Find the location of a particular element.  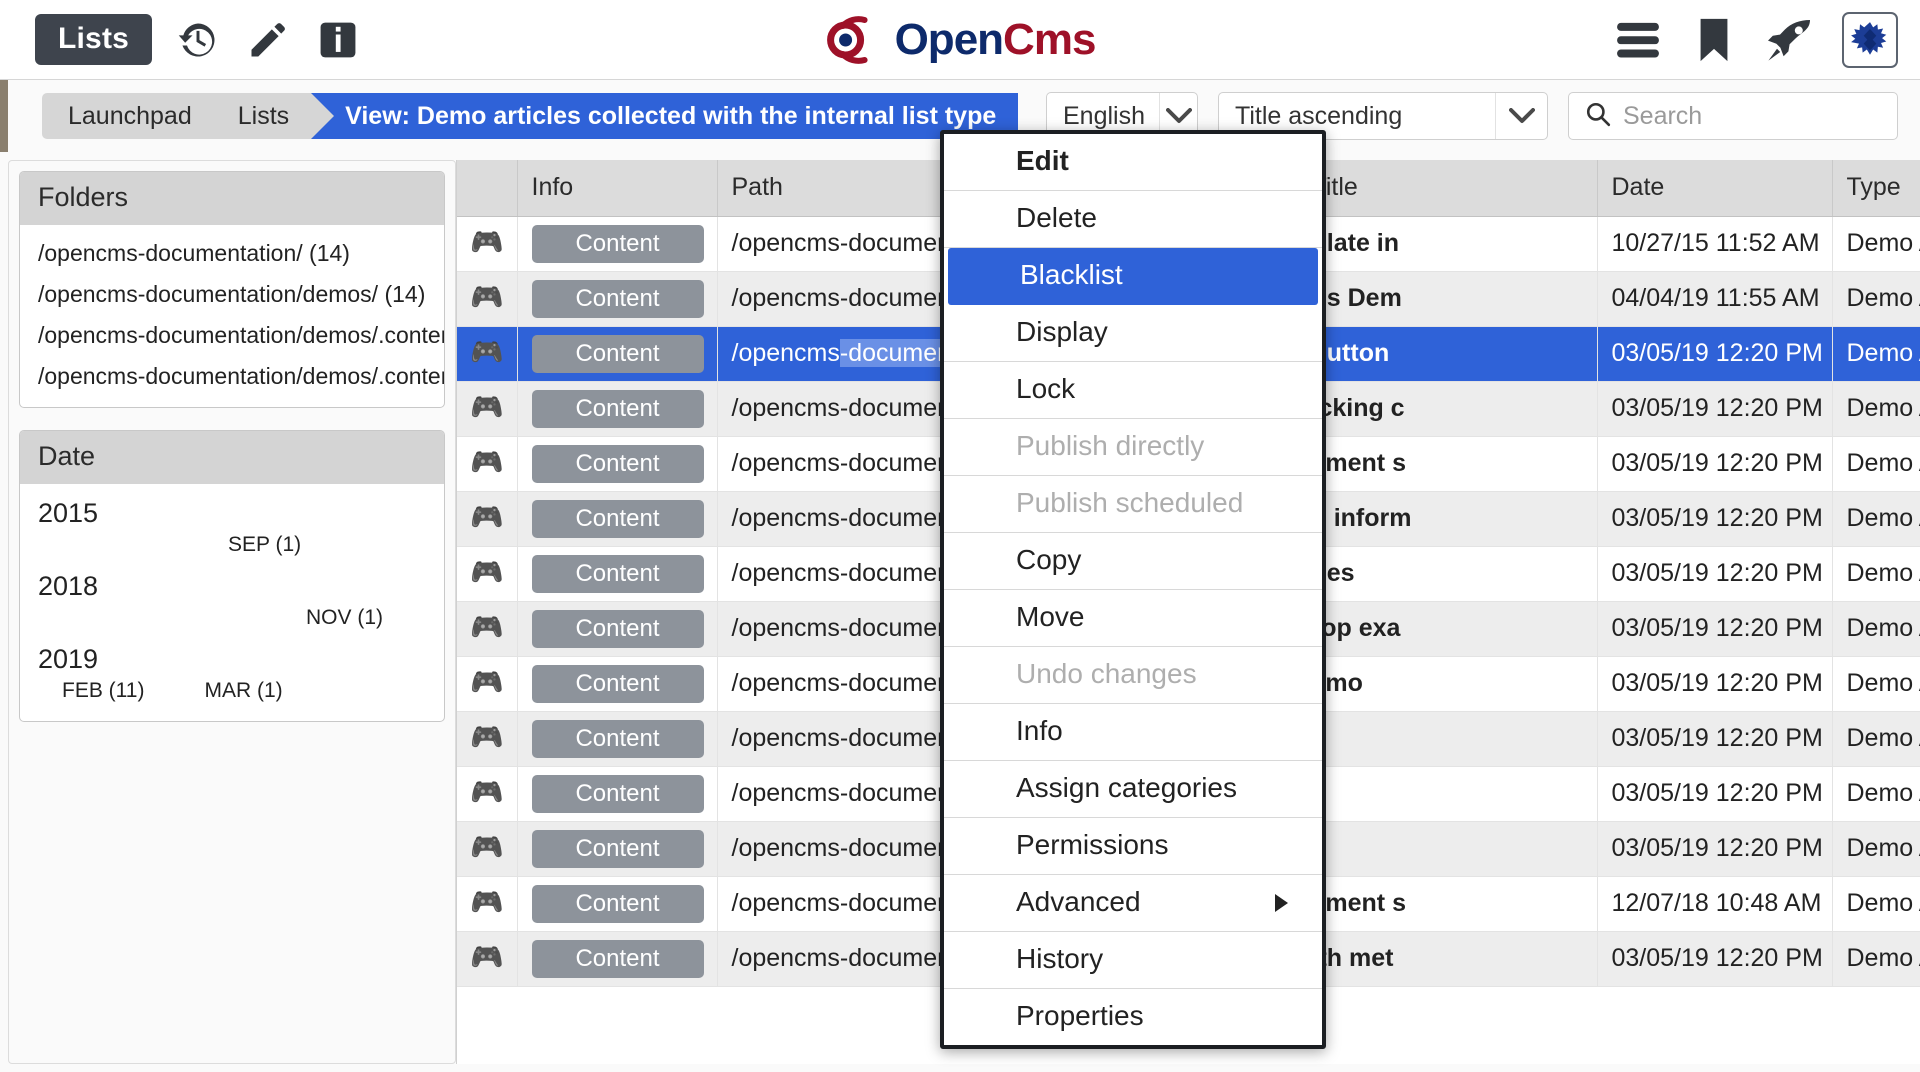

cell-title: rop exa is located at coordinates (1447, 629).